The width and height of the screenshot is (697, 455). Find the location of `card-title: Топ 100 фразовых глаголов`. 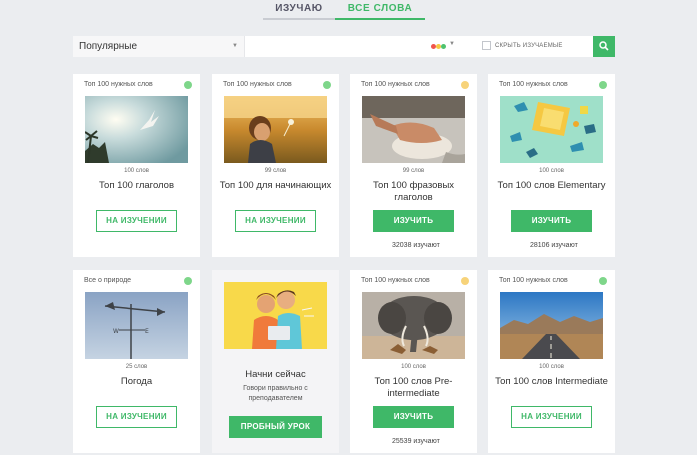

card-title: Топ 100 фразовых глаголов is located at coordinates (413, 191).